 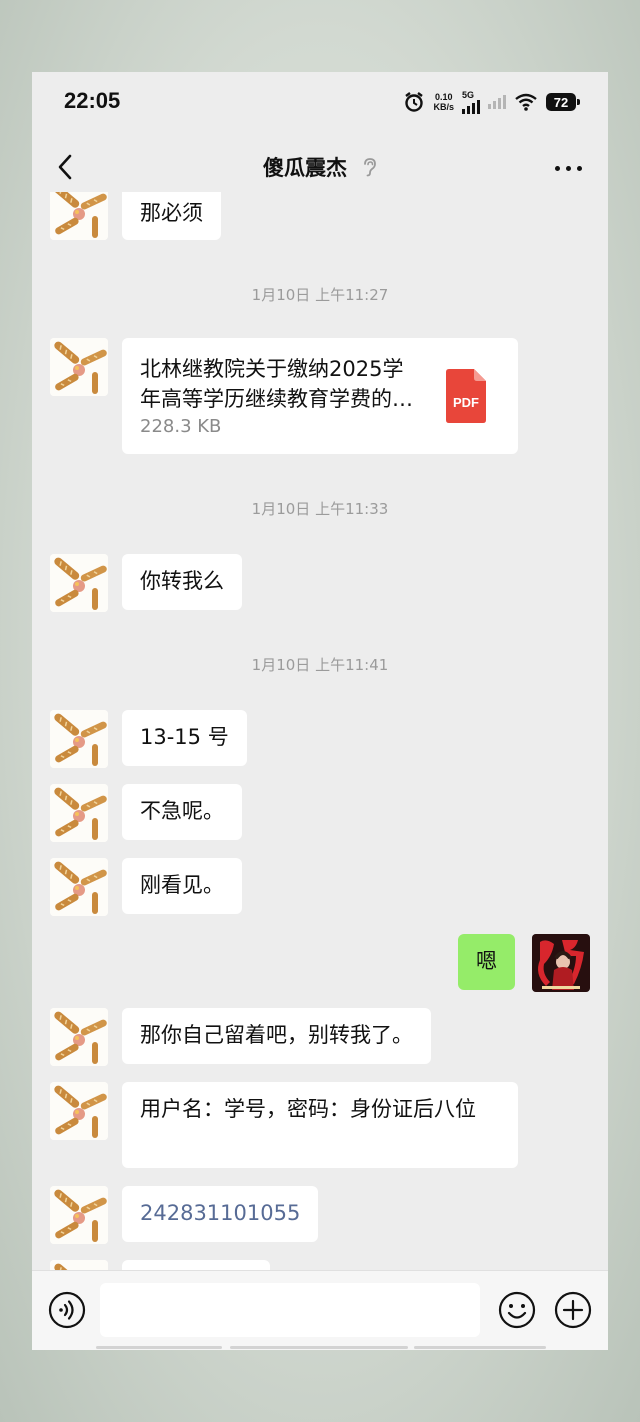 What do you see at coordinates (320, 665) in the screenshot?
I see `timestamp: 1月10日 上午11:41` at bounding box center [320, 665].